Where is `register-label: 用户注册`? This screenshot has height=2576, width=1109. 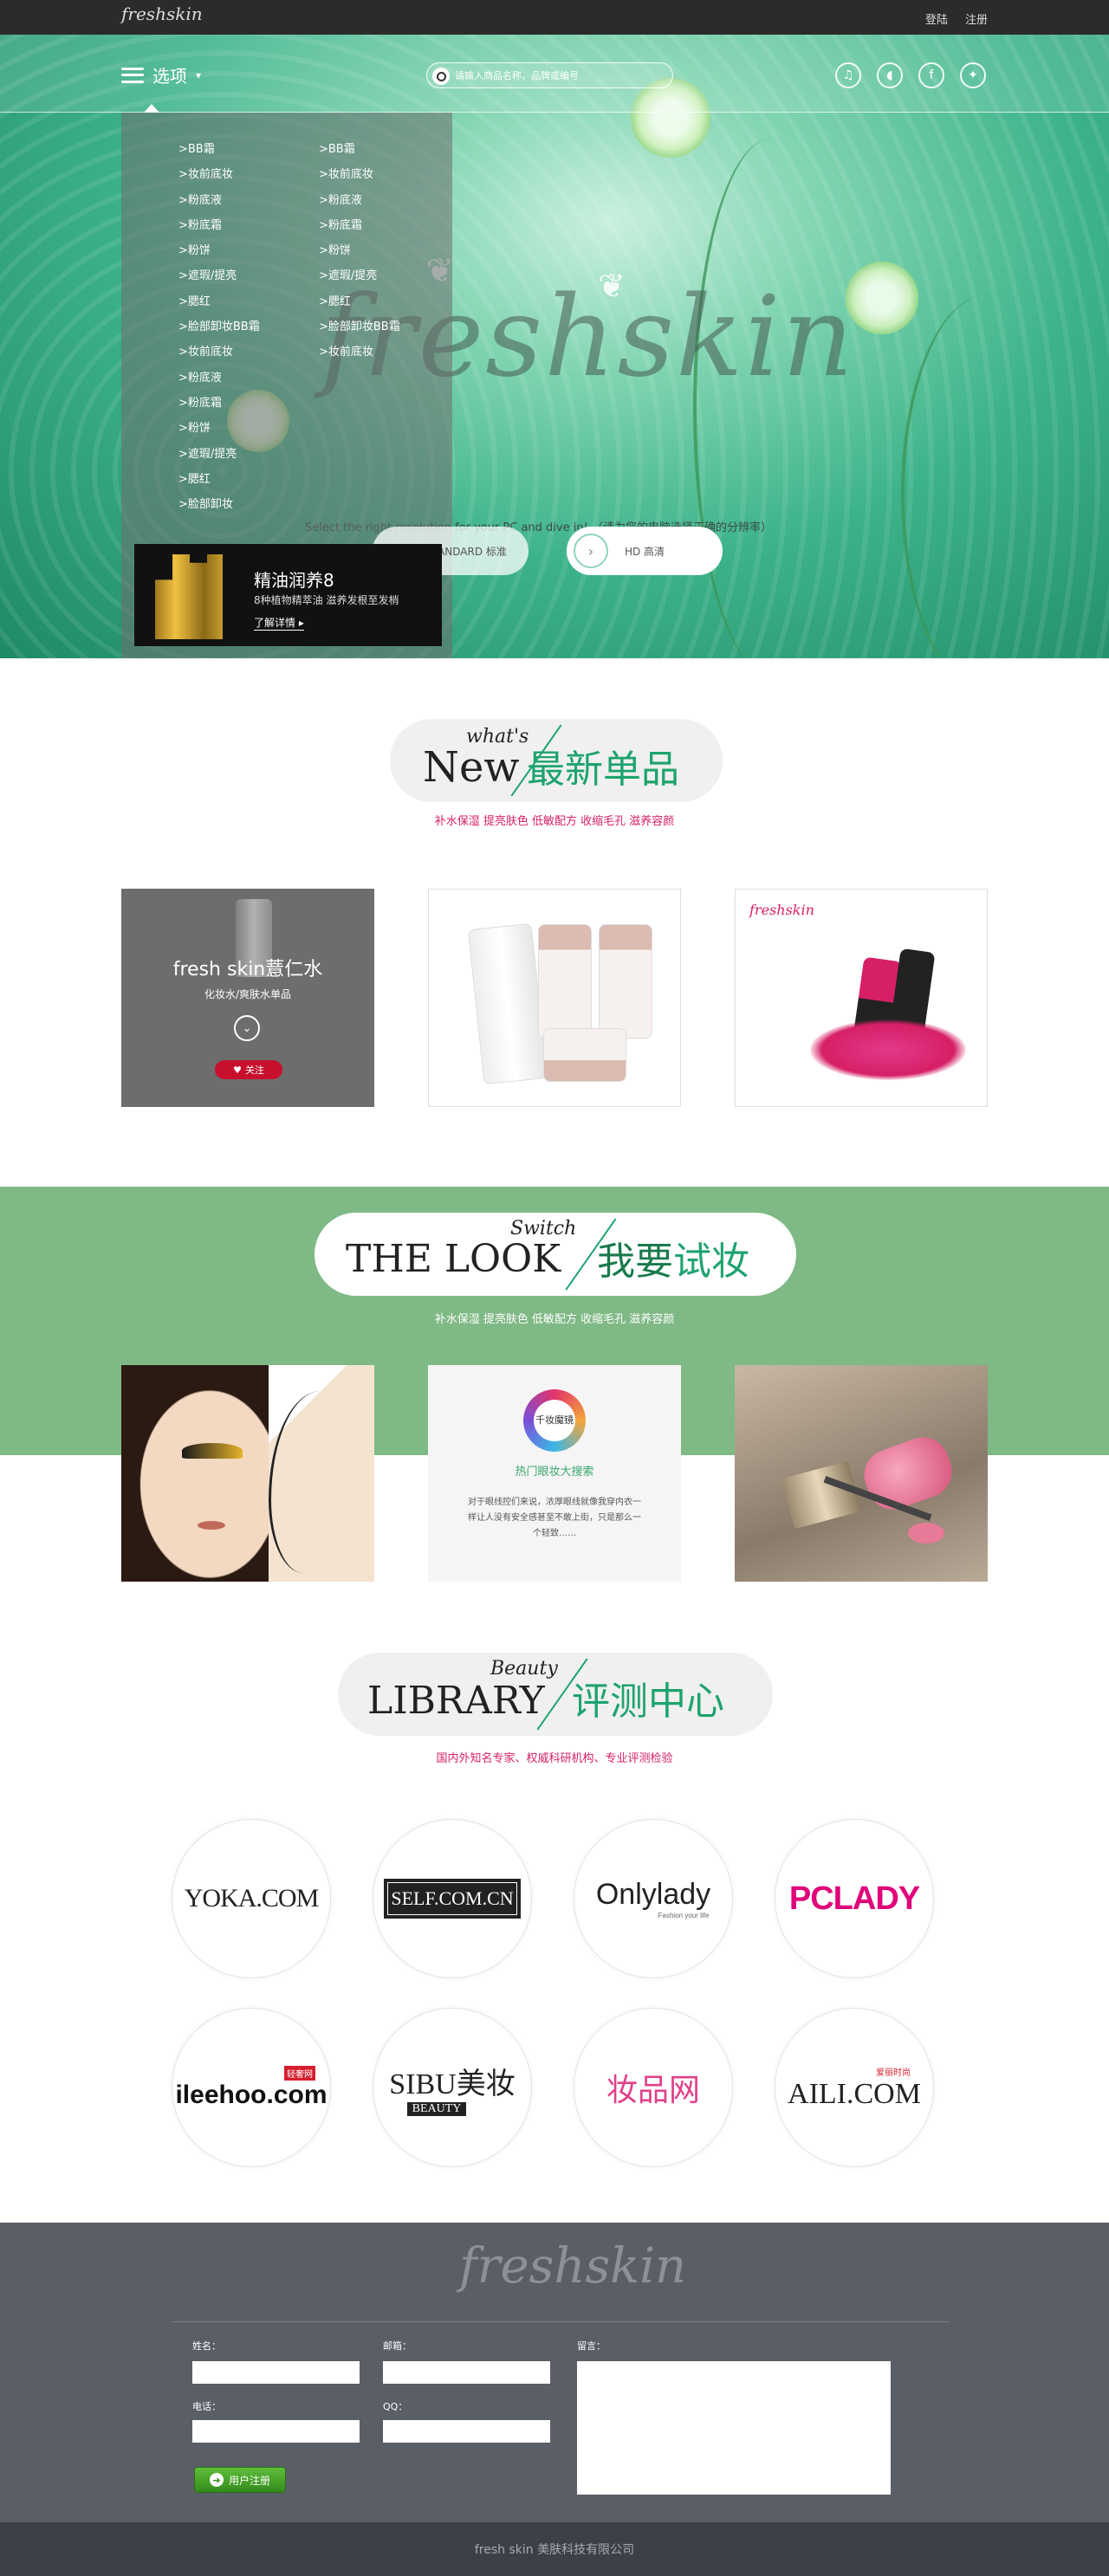 register-label: 用户注册 is located at coordinates (249, 2480).